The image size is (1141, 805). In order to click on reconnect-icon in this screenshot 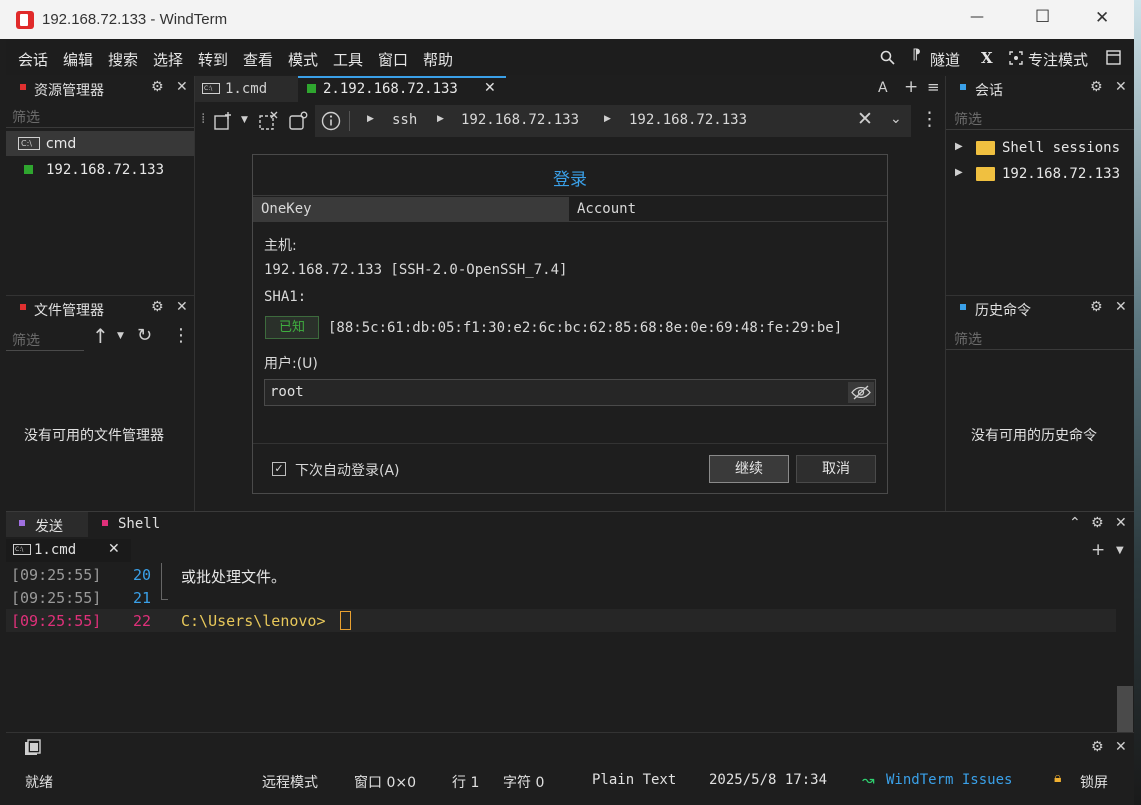, I will do `click(299, 121)`.